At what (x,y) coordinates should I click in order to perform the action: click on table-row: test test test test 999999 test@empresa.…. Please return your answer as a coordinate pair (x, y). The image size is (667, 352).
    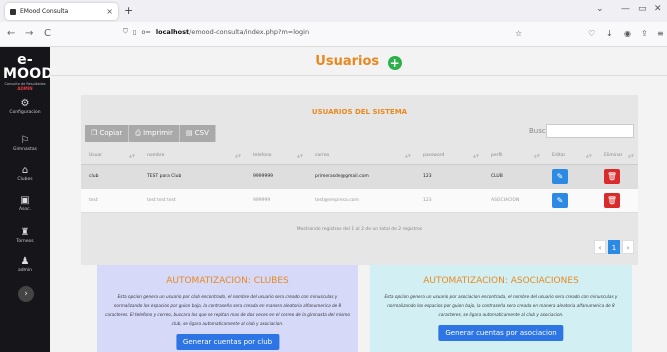
    Looking at the image, I should click on (359, 200).